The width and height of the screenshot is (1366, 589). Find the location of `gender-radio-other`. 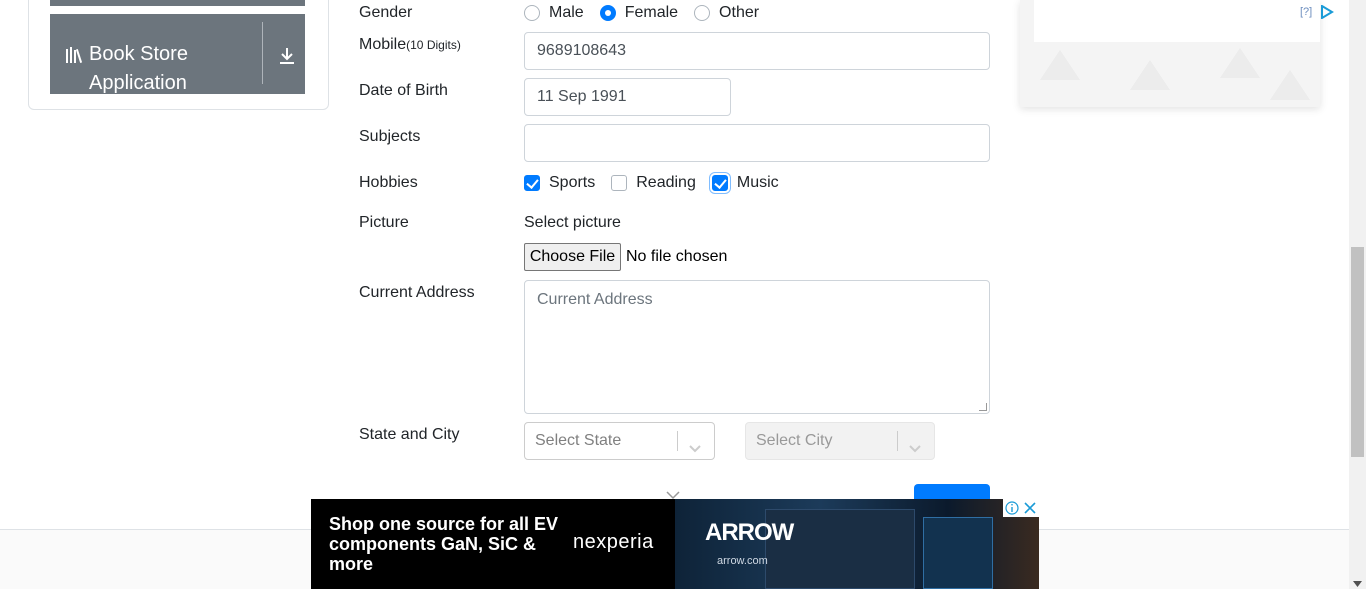

gender-radio-other is located at coordinates (702, 13).